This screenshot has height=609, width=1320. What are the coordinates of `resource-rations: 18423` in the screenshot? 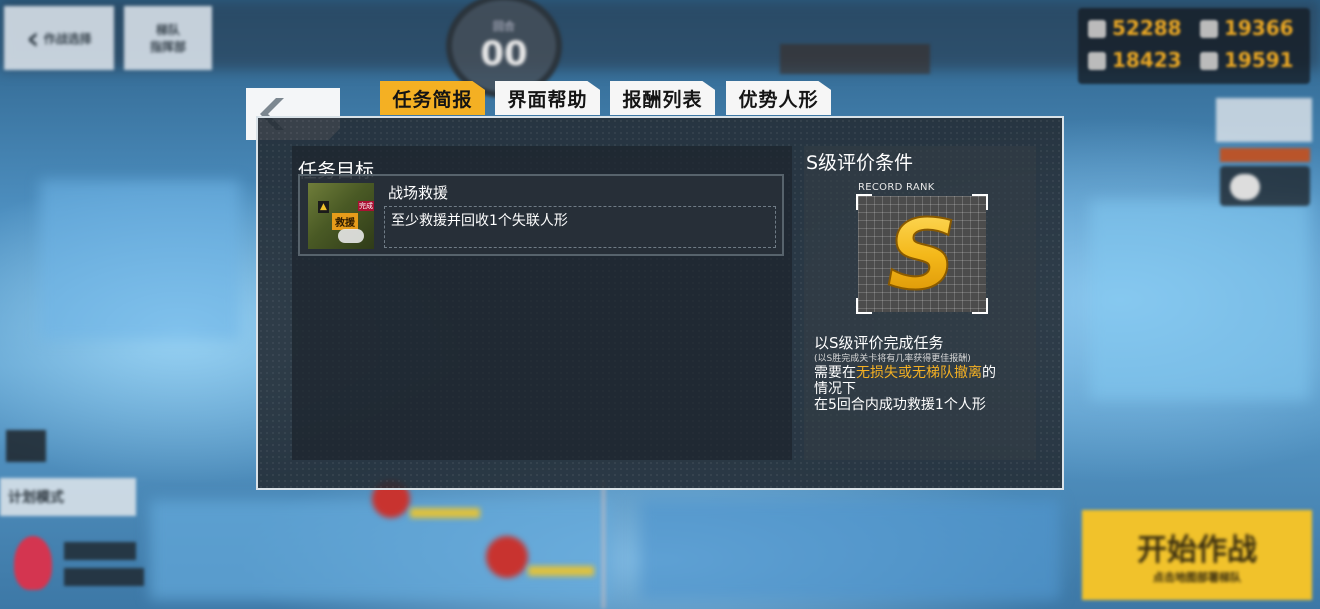 It's located at (1147, 60).